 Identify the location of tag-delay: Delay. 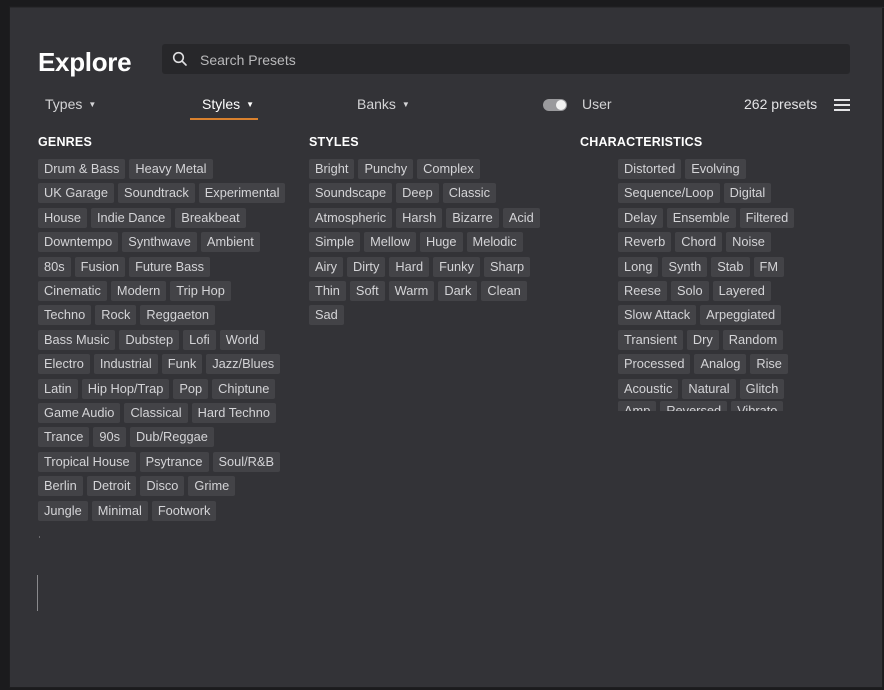
(640, 217).